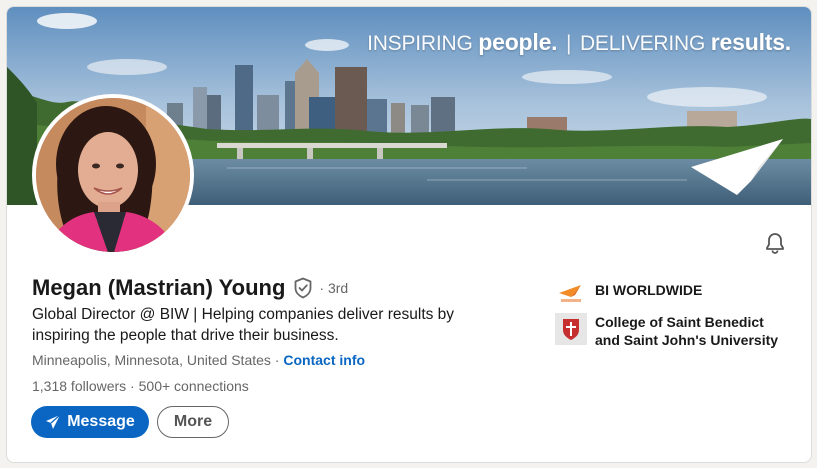  Describe the element at coordinates (79, 386) in the screenshot. I see `followers-count: 1,318 followers` at that location.